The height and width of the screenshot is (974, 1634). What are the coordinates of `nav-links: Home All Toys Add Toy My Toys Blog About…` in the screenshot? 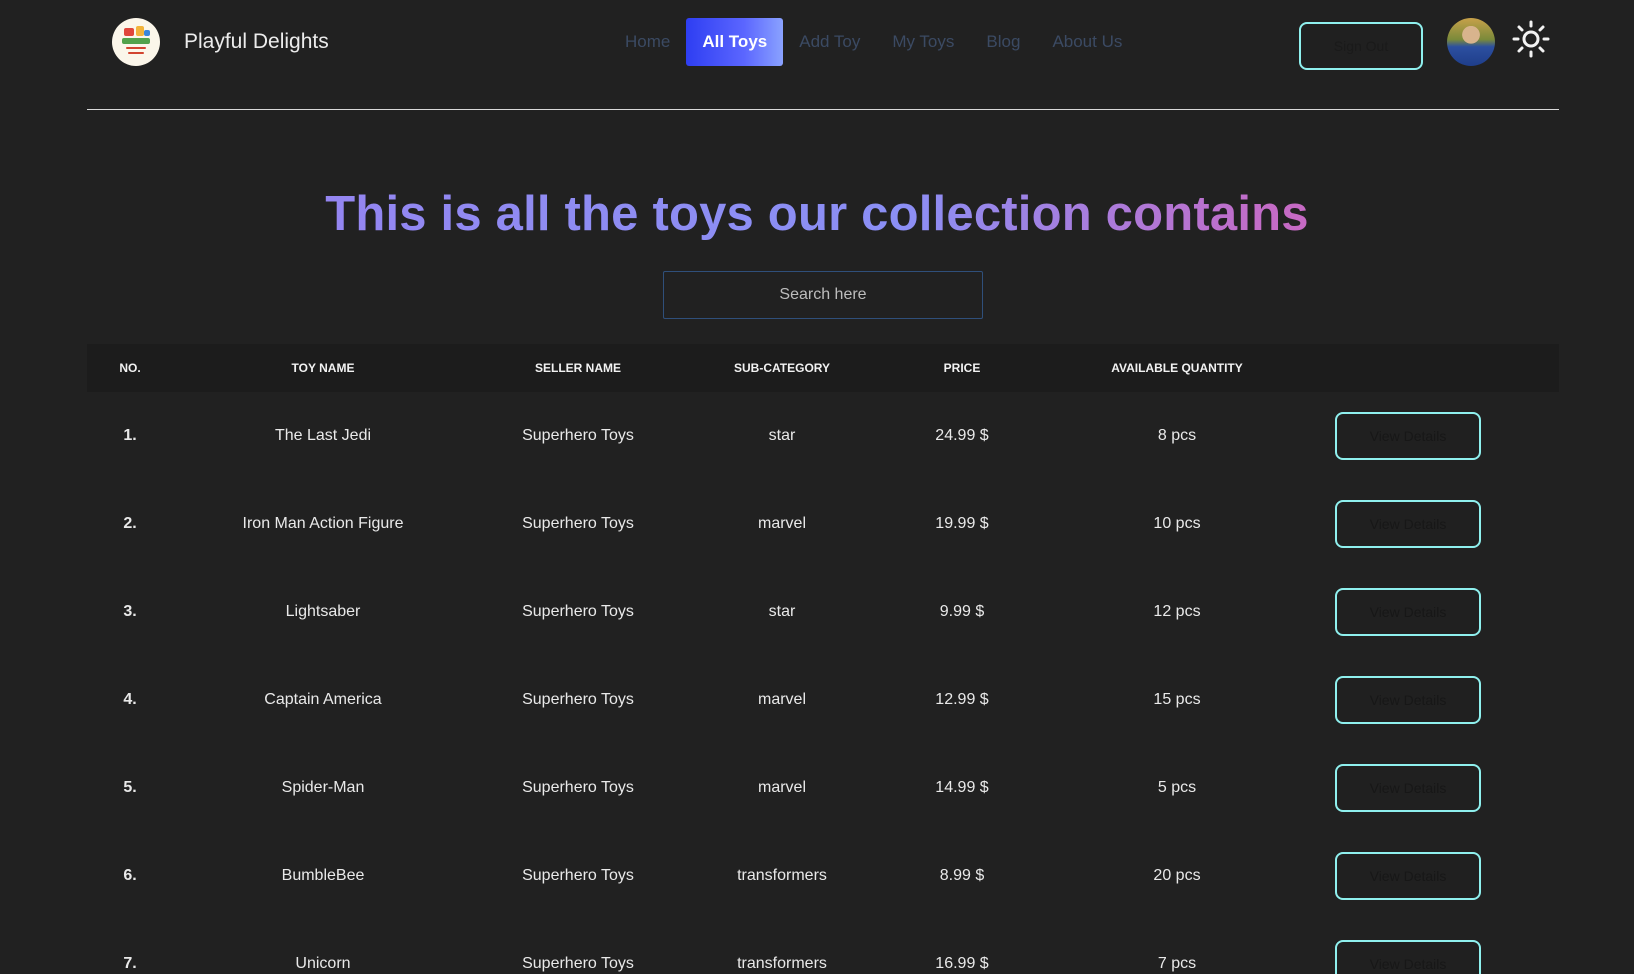 It's located at (873, 42).